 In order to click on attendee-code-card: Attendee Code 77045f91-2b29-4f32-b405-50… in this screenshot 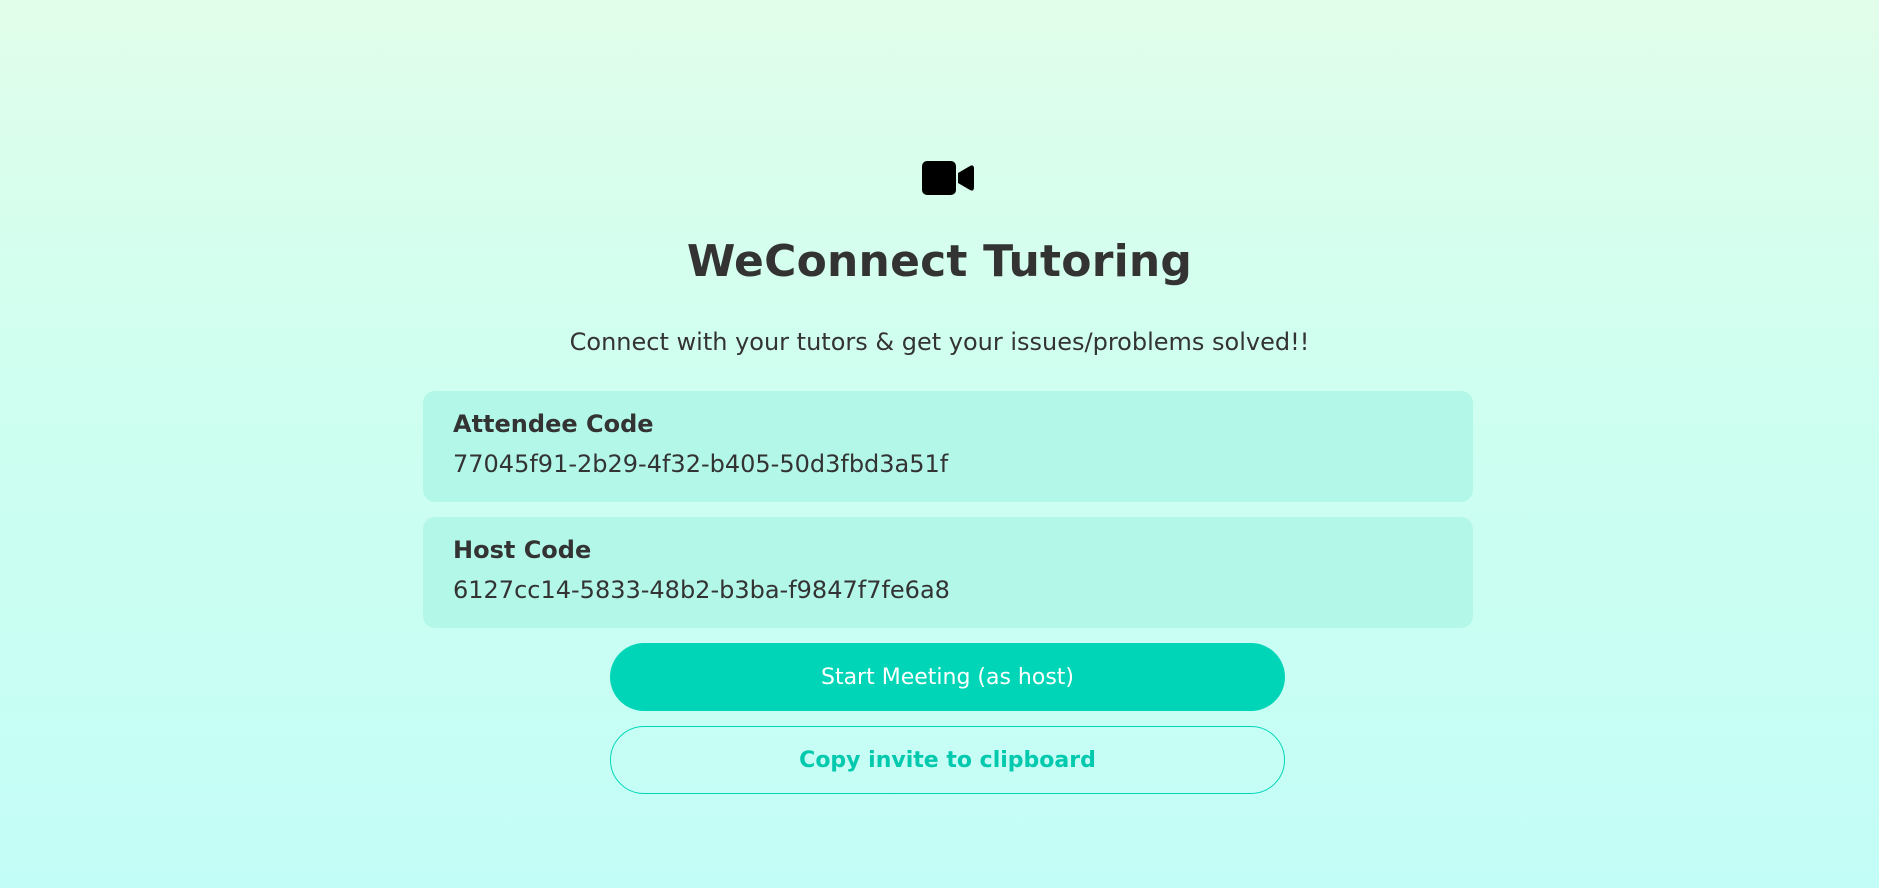, I will do `click(948, 446)`.